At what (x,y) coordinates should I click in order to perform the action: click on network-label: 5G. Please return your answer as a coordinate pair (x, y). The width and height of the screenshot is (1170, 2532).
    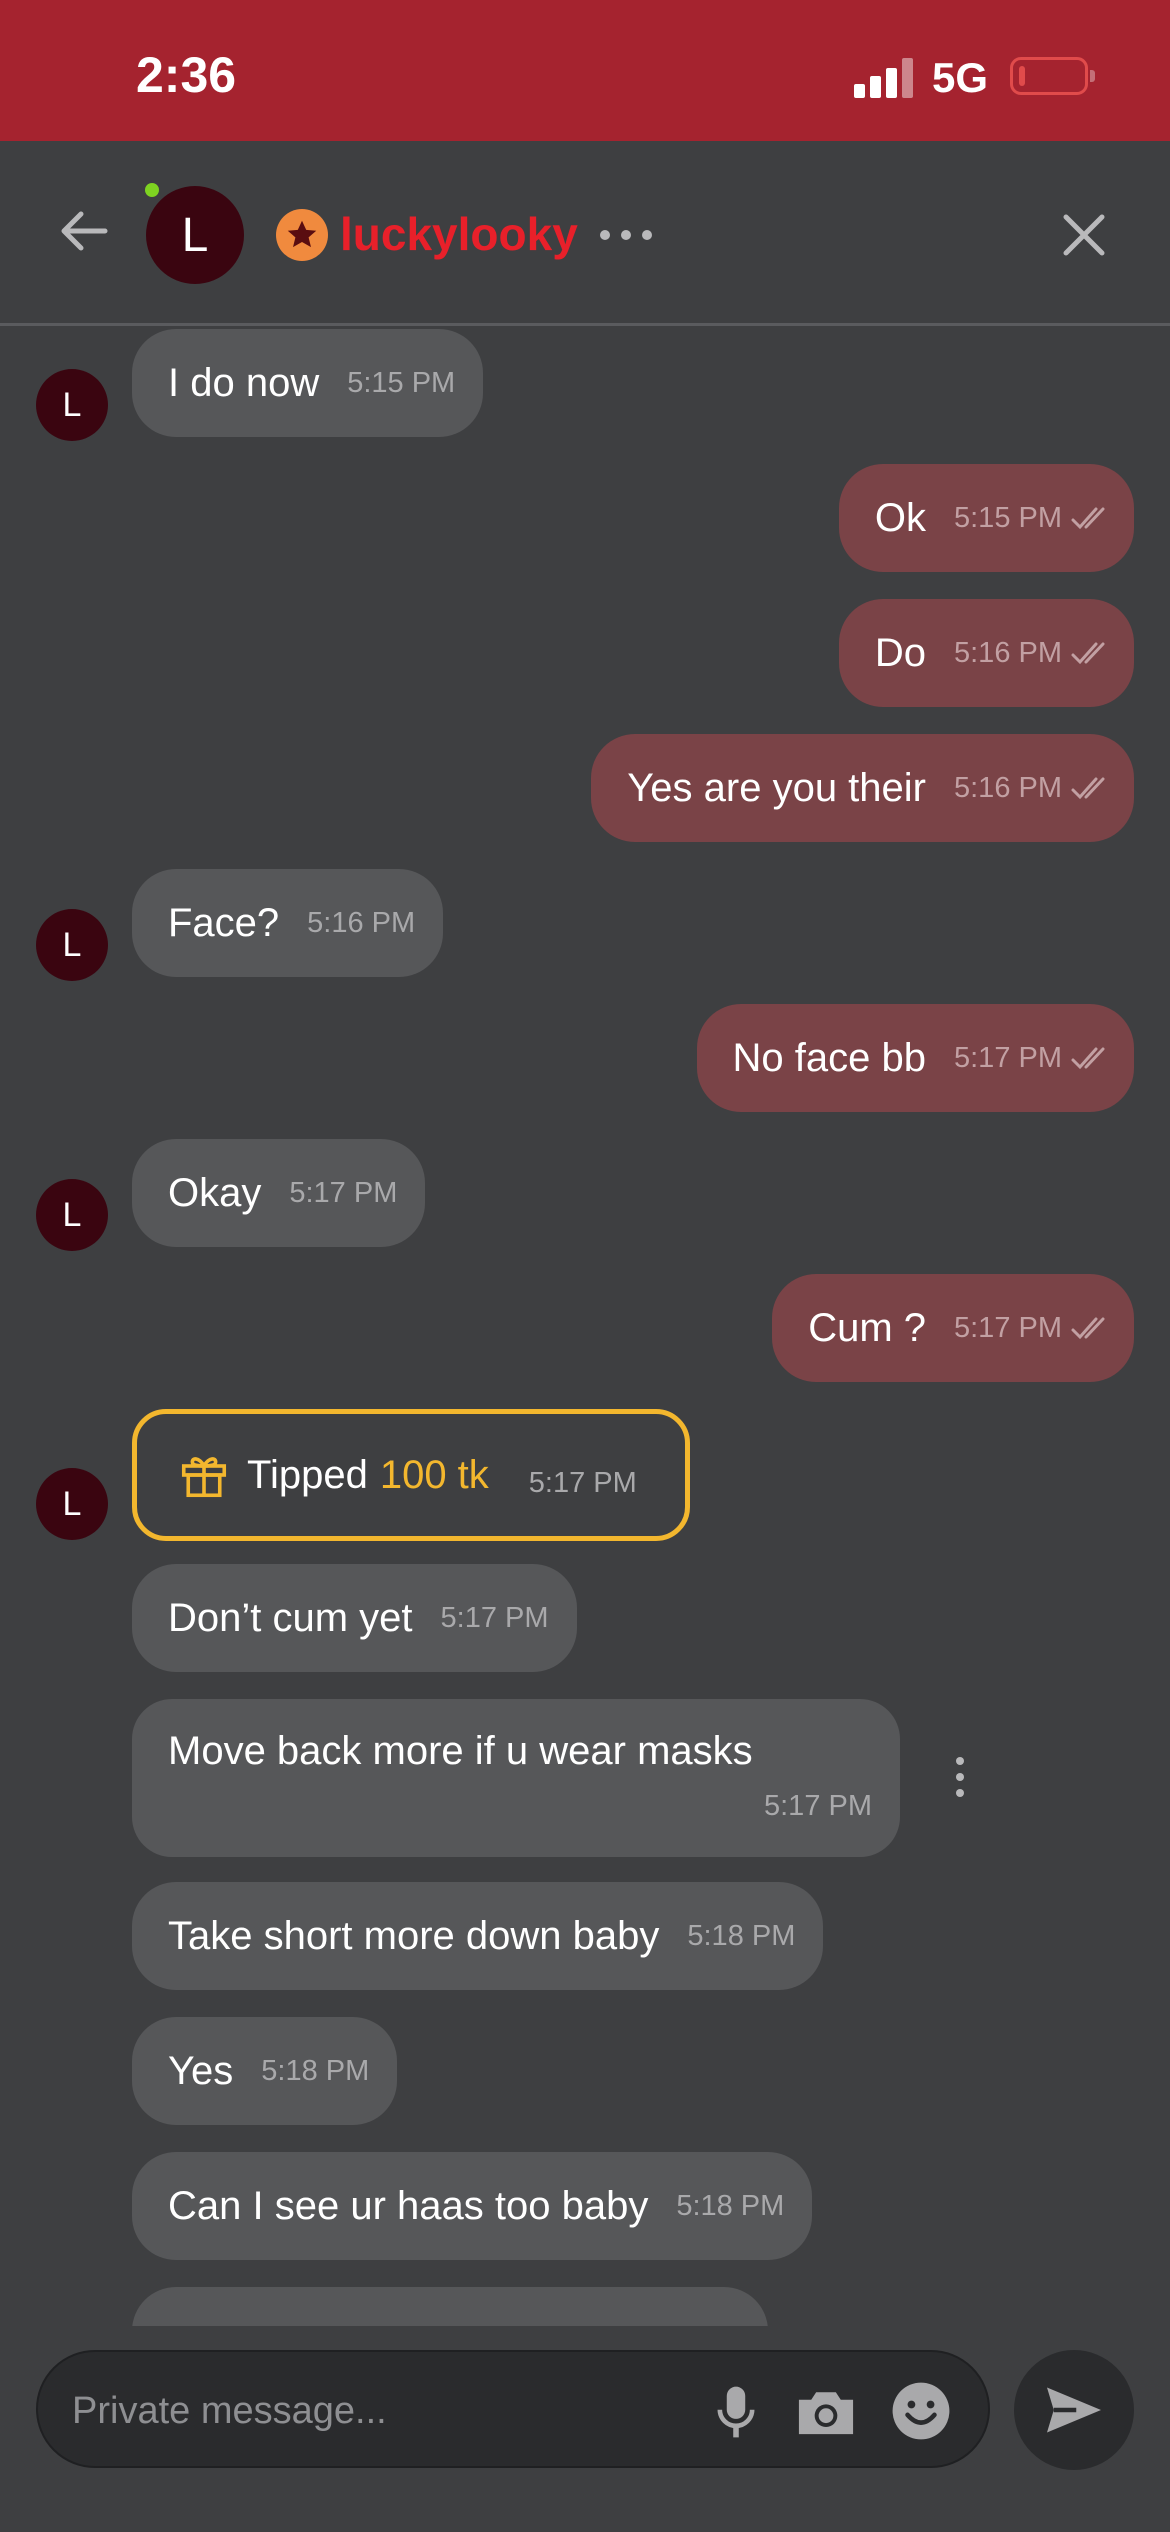
    Looking at the image, I should click on (960, 77).